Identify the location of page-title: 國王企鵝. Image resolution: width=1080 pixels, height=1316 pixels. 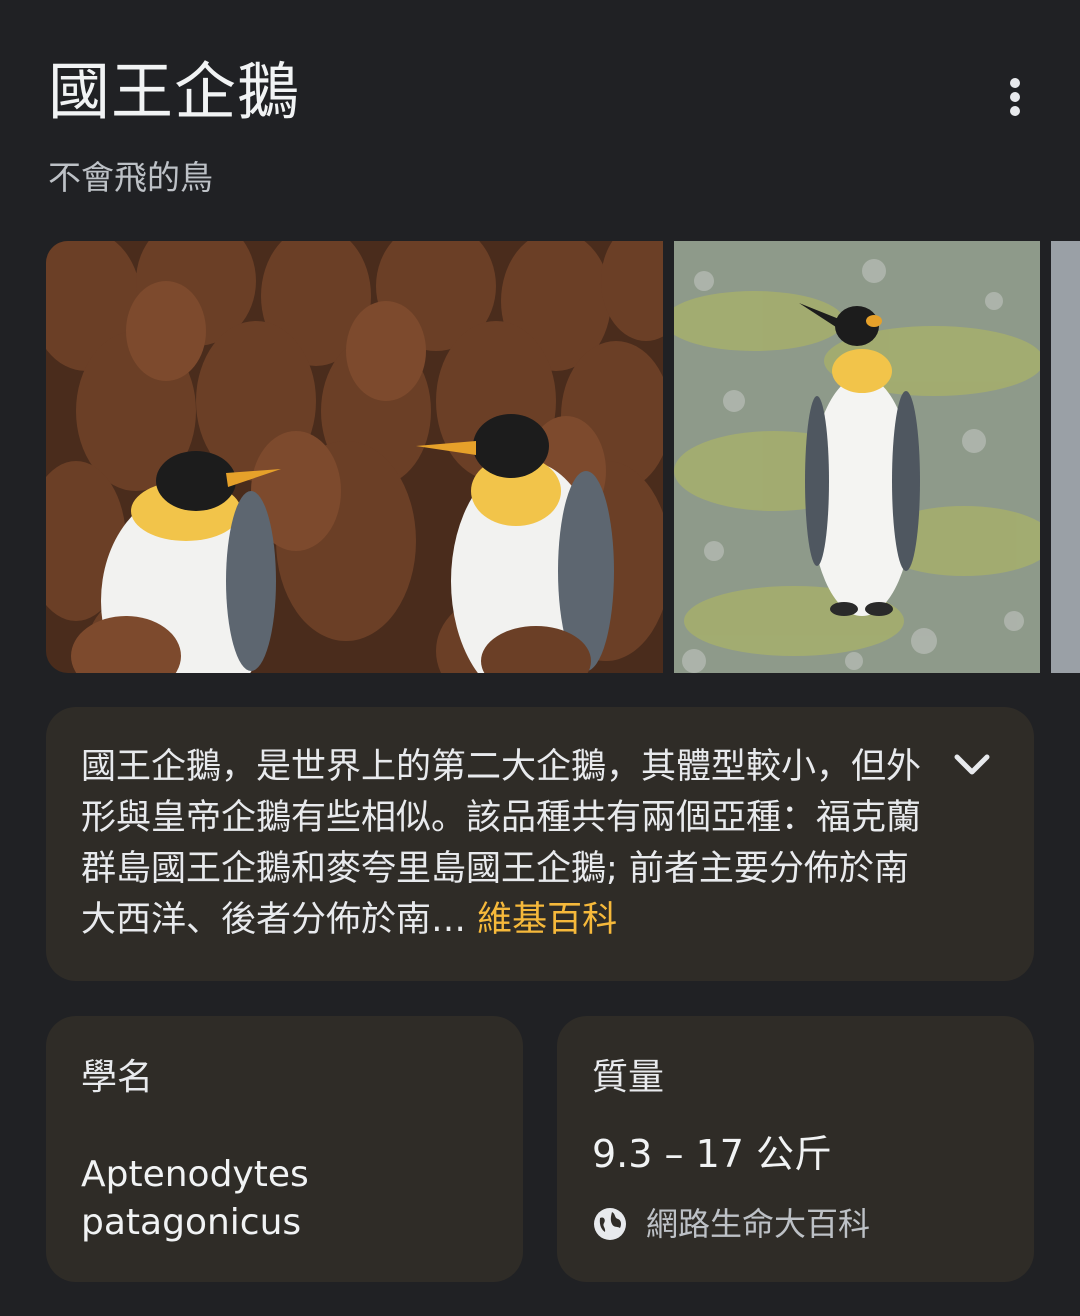
(174, 91).